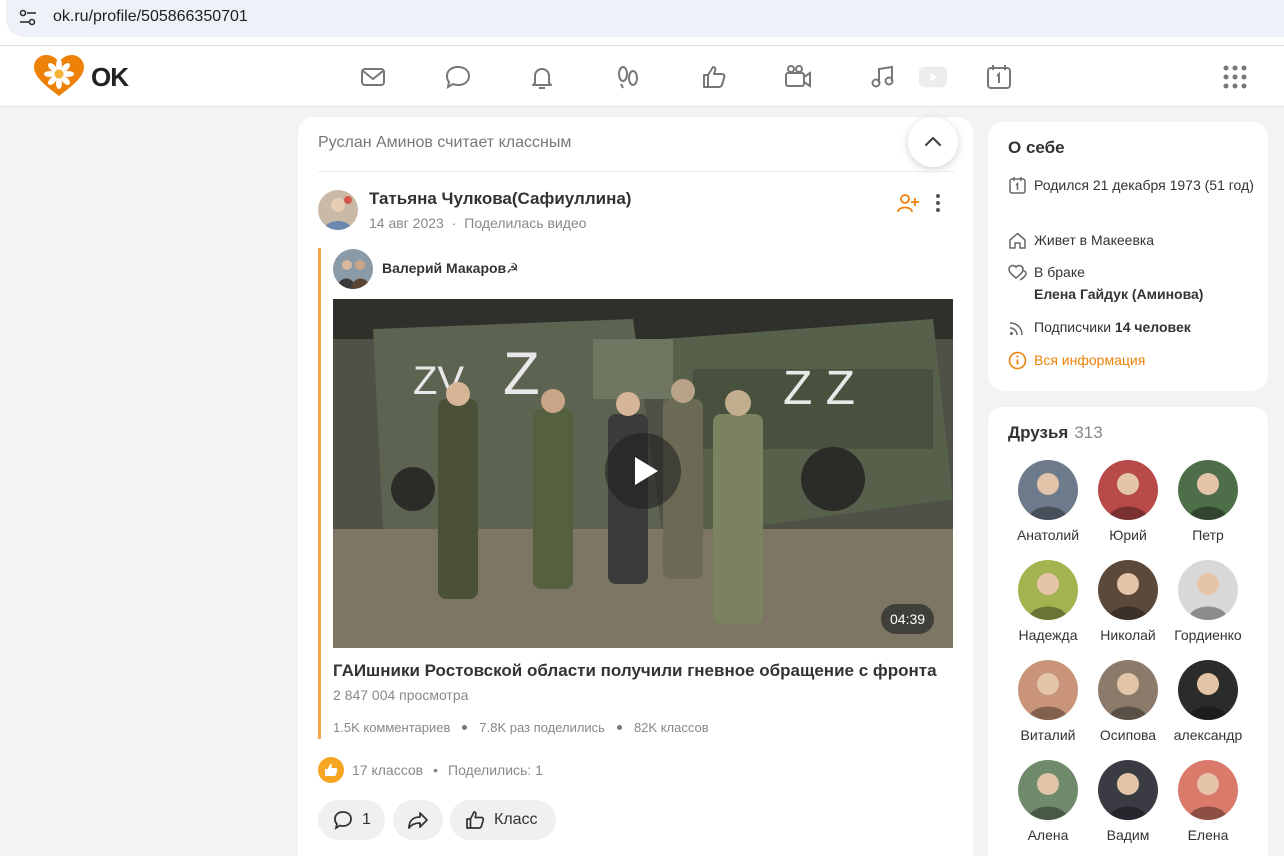 The height and width of the screenshot is (856, 1284). Describe the element at coordinates (671, 727) in the screenshot. I see `video-likes-count: 82K классов` at that location.